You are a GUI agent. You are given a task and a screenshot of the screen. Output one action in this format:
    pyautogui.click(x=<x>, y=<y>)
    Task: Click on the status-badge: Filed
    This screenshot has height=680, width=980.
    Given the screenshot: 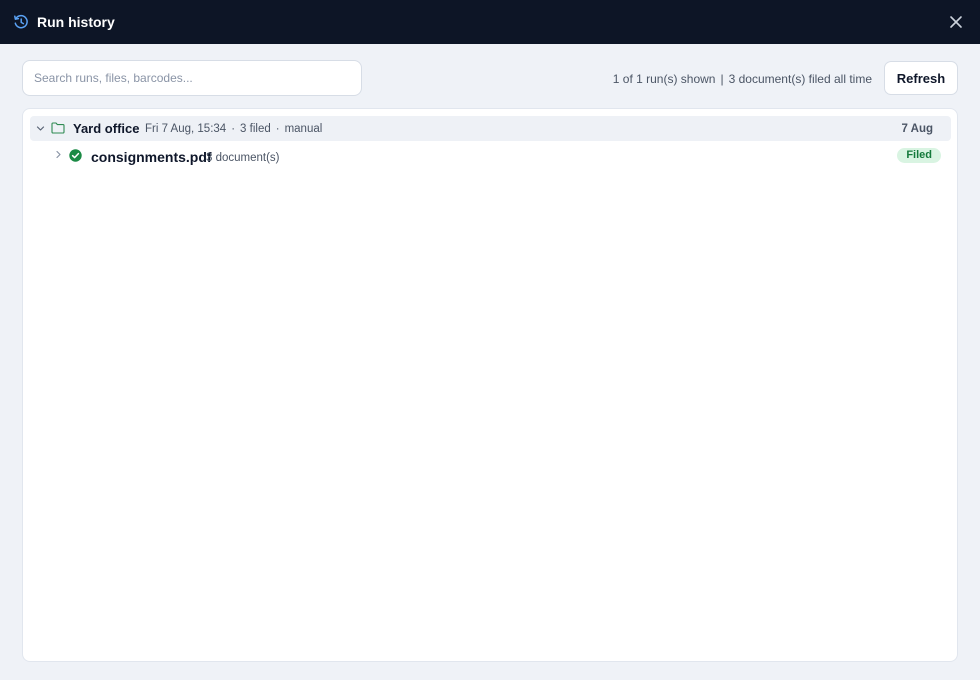 What is the action you would take?
    pyautogui.click(x=919, y=155)
    